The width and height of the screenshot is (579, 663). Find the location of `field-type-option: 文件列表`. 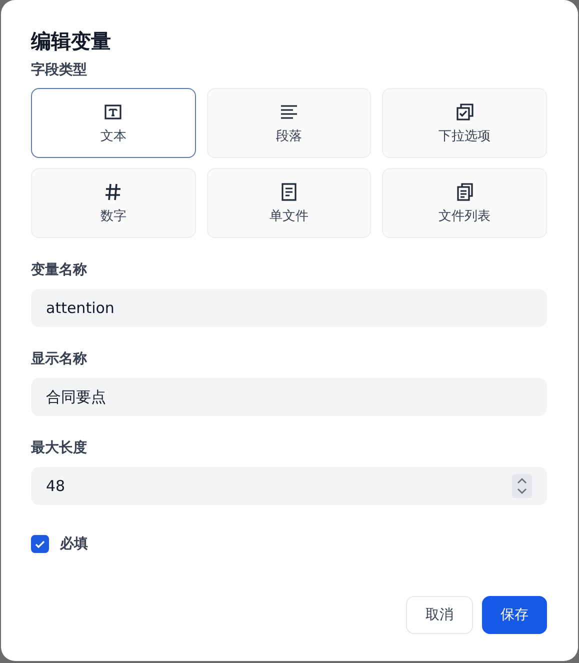

field-type-option: 文件列表 is located at coordinates (464, 203).